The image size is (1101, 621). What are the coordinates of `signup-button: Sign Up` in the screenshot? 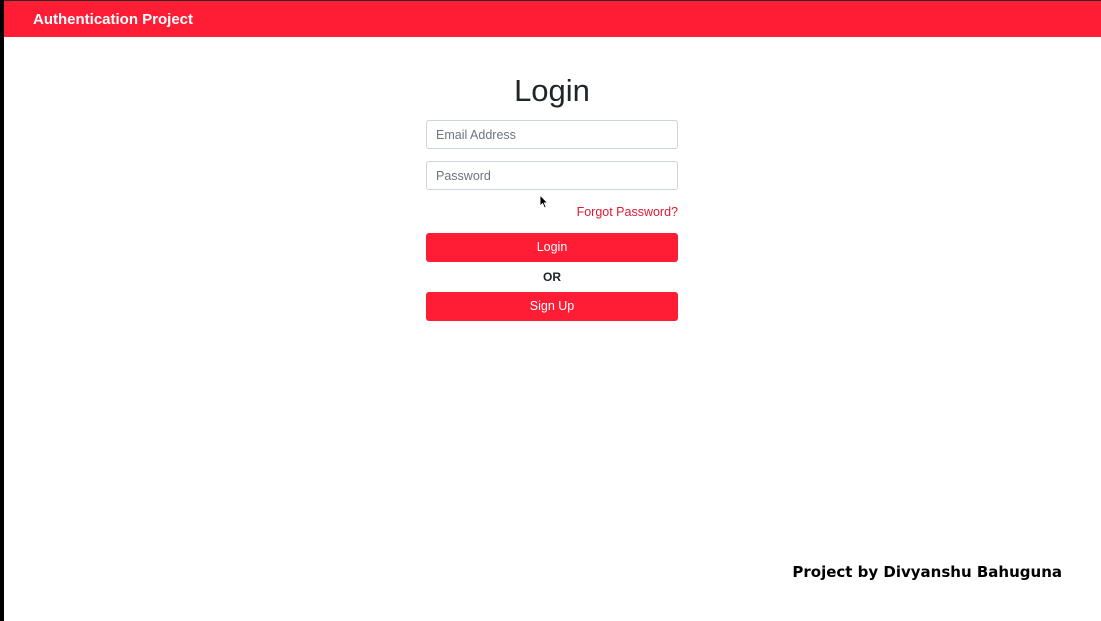 It's located at (552, 306).